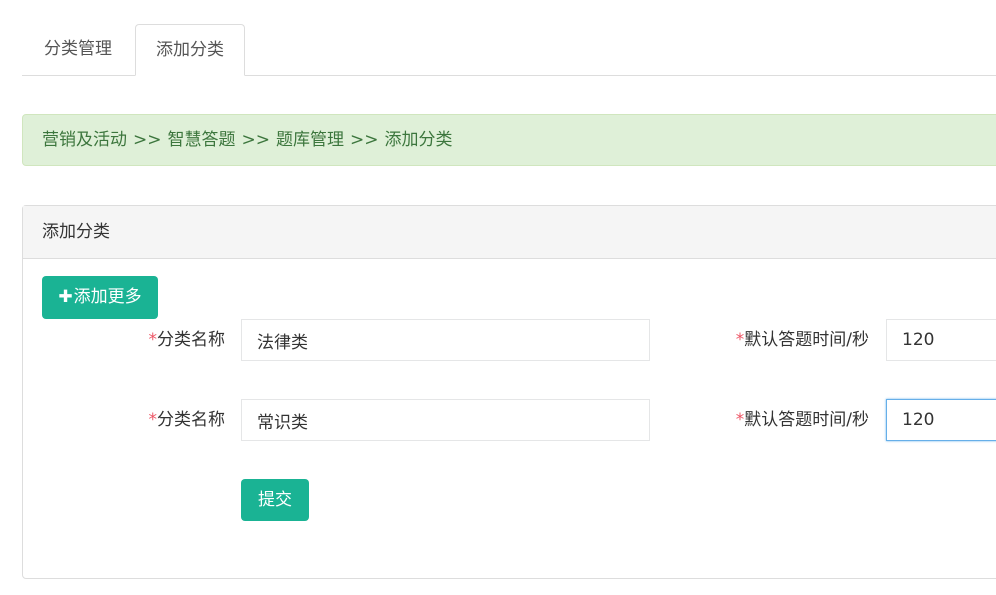  What do you see at coordinates (65, 297) in the screenshot?
I see `plus-icon: ✚` at bounding box center [65, 297].